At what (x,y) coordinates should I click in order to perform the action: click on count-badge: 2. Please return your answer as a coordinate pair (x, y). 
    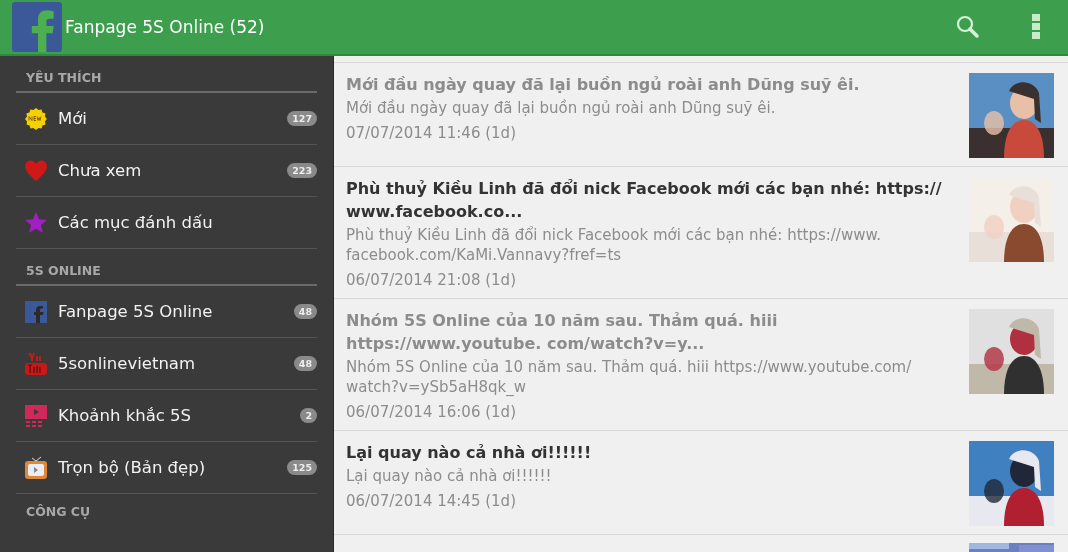
    Looking at the image, I should click on (308, 415).